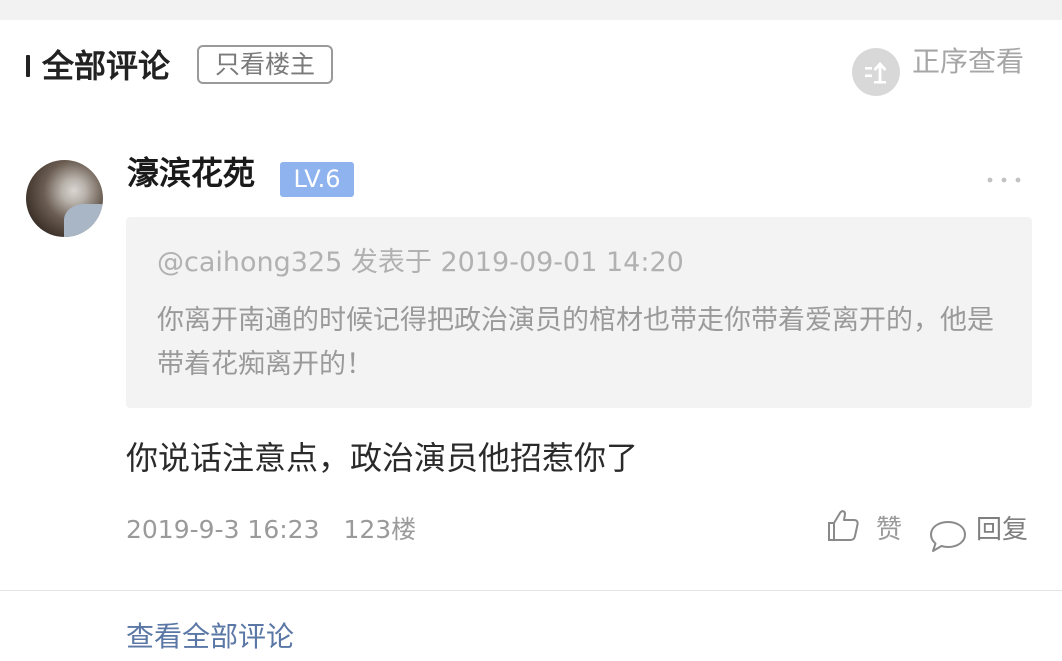  Describe the element at coordinates (64, 198) in the screenshot. I see `avatar` at that location.